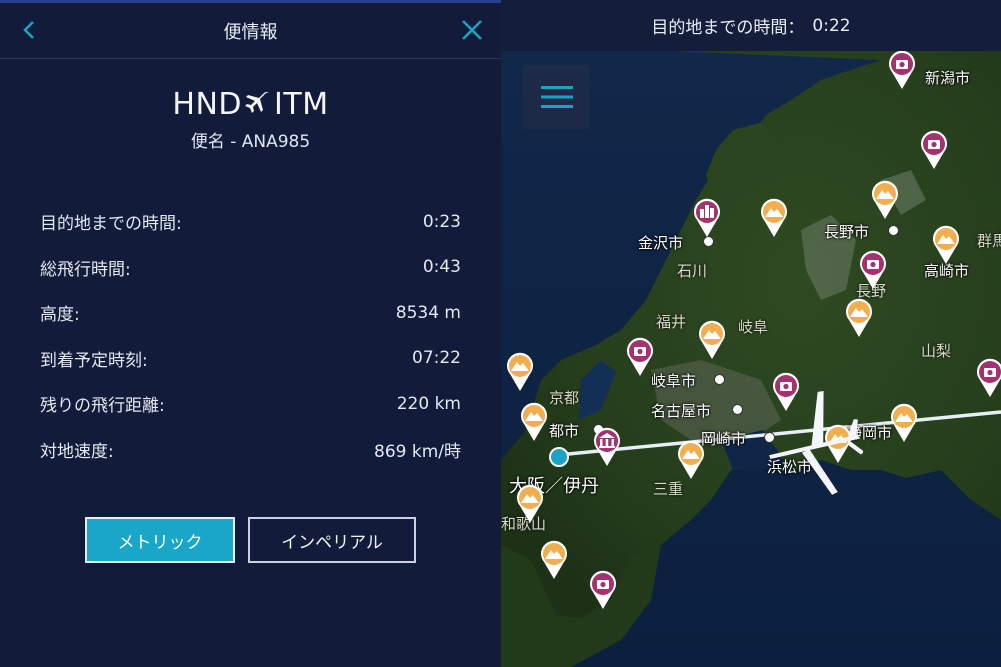 Image resolution: width=1001 pixels, height=667 pixels. I want to click on pref-label-fukui: 福井, so click(671, 322).